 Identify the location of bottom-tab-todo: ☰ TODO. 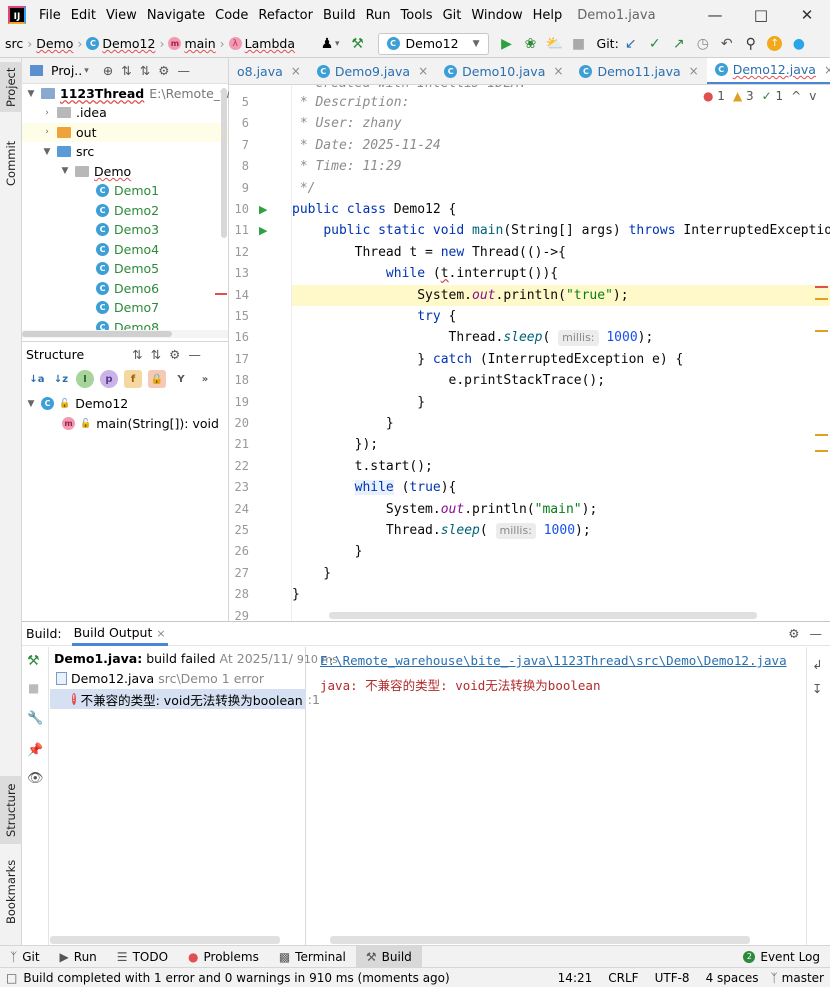
(142, 957).